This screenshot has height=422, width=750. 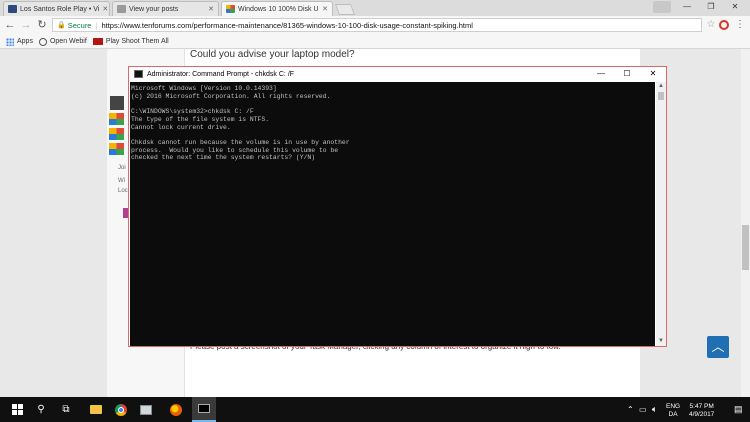 What do you see at coordinates (661, 86) in the screenshot?
I see `scroll-up-arrow-icon: ▲` at bounding box center [661, 86].